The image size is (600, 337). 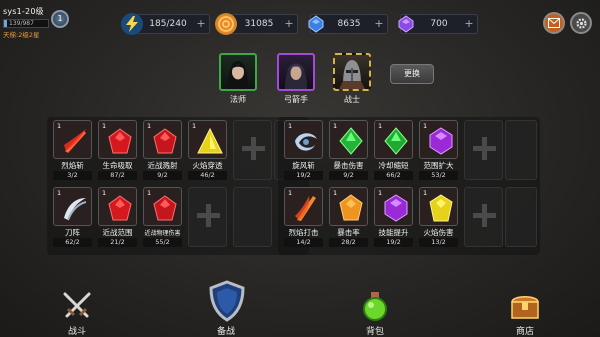 I want to click on skill-count: 53/2, so click(x=438, y=175).